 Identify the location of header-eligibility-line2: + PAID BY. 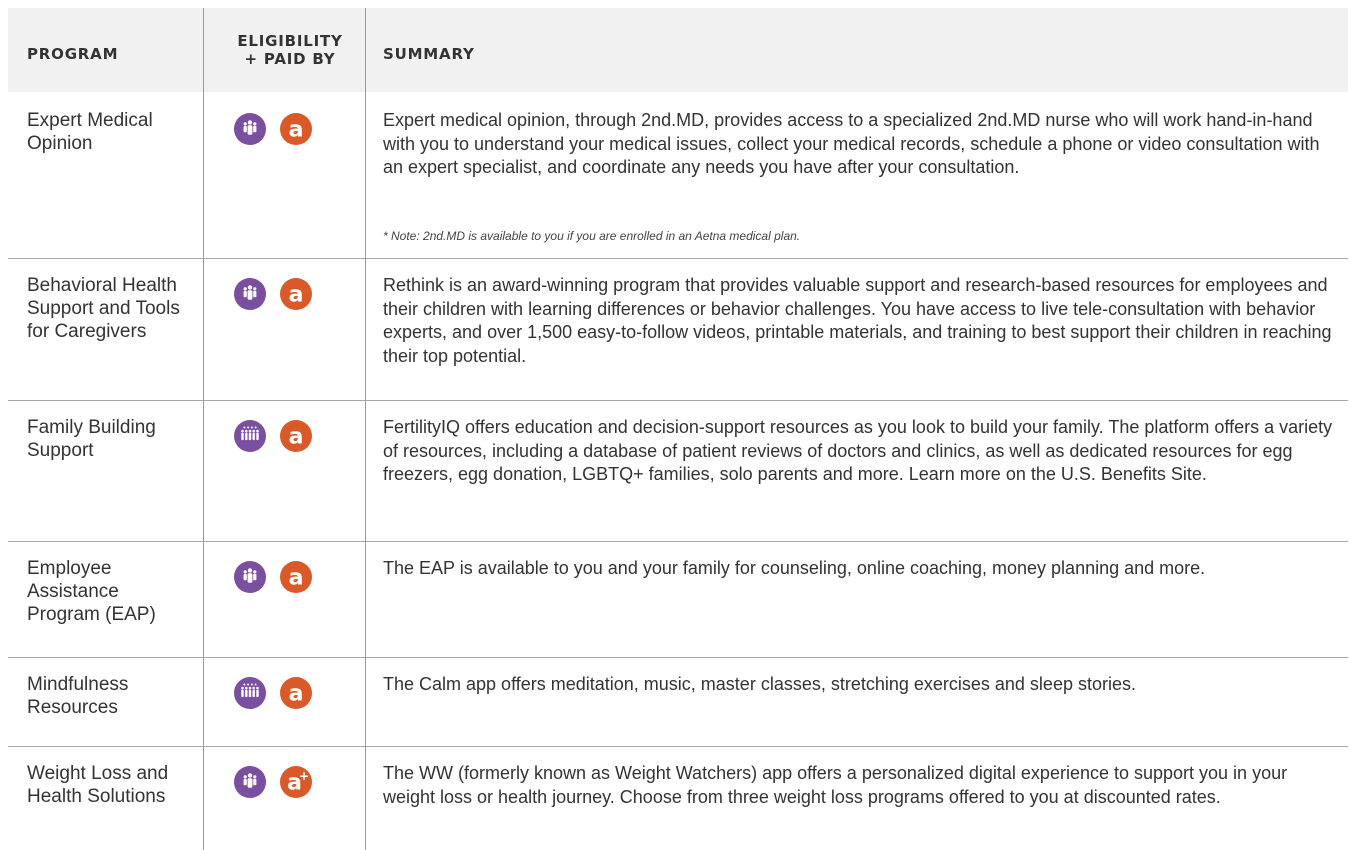
(290, 59).